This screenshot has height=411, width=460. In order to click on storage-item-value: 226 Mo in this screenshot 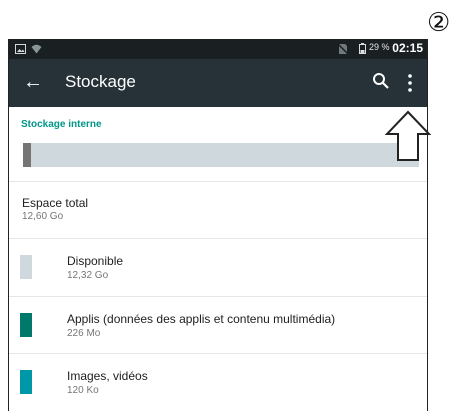, I will do `click(84, 333)`.